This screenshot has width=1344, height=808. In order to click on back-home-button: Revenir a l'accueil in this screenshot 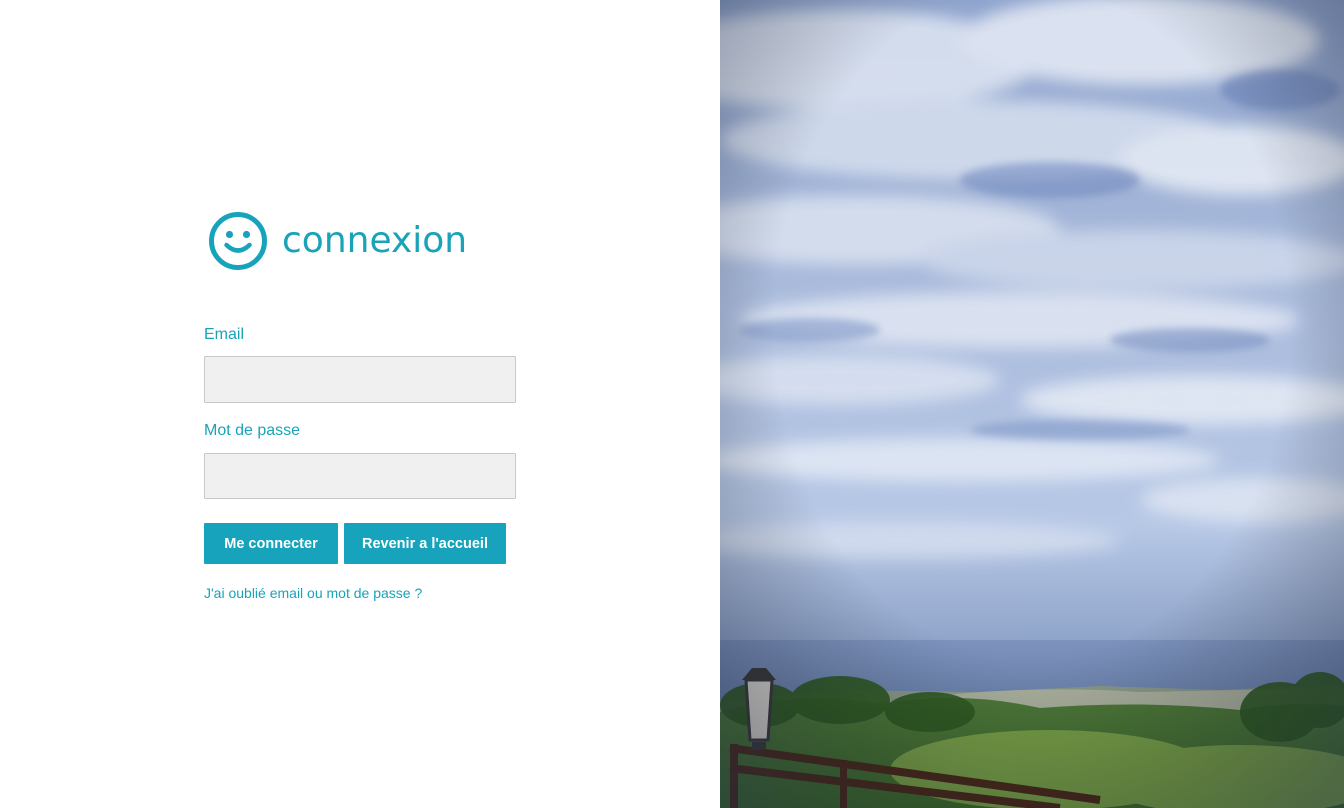, I will do `click(425, 543)`.